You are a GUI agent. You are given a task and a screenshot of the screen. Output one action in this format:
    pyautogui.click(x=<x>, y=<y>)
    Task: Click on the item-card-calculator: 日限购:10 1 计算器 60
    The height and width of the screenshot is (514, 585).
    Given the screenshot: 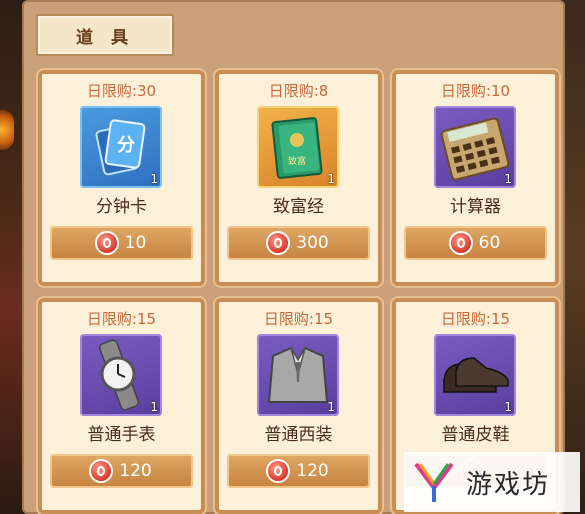 What is the action you would take?
    pyautogui.click(x=475, y=178)
    